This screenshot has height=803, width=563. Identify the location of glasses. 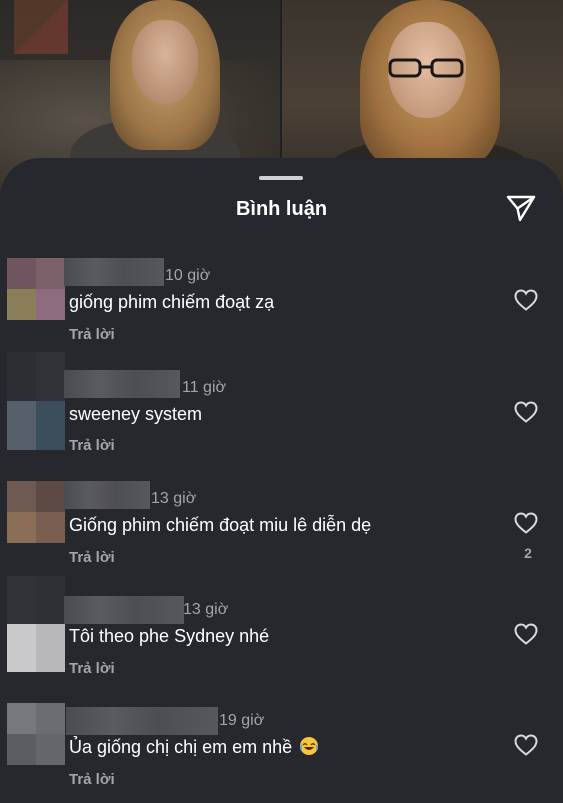
(426, 68).